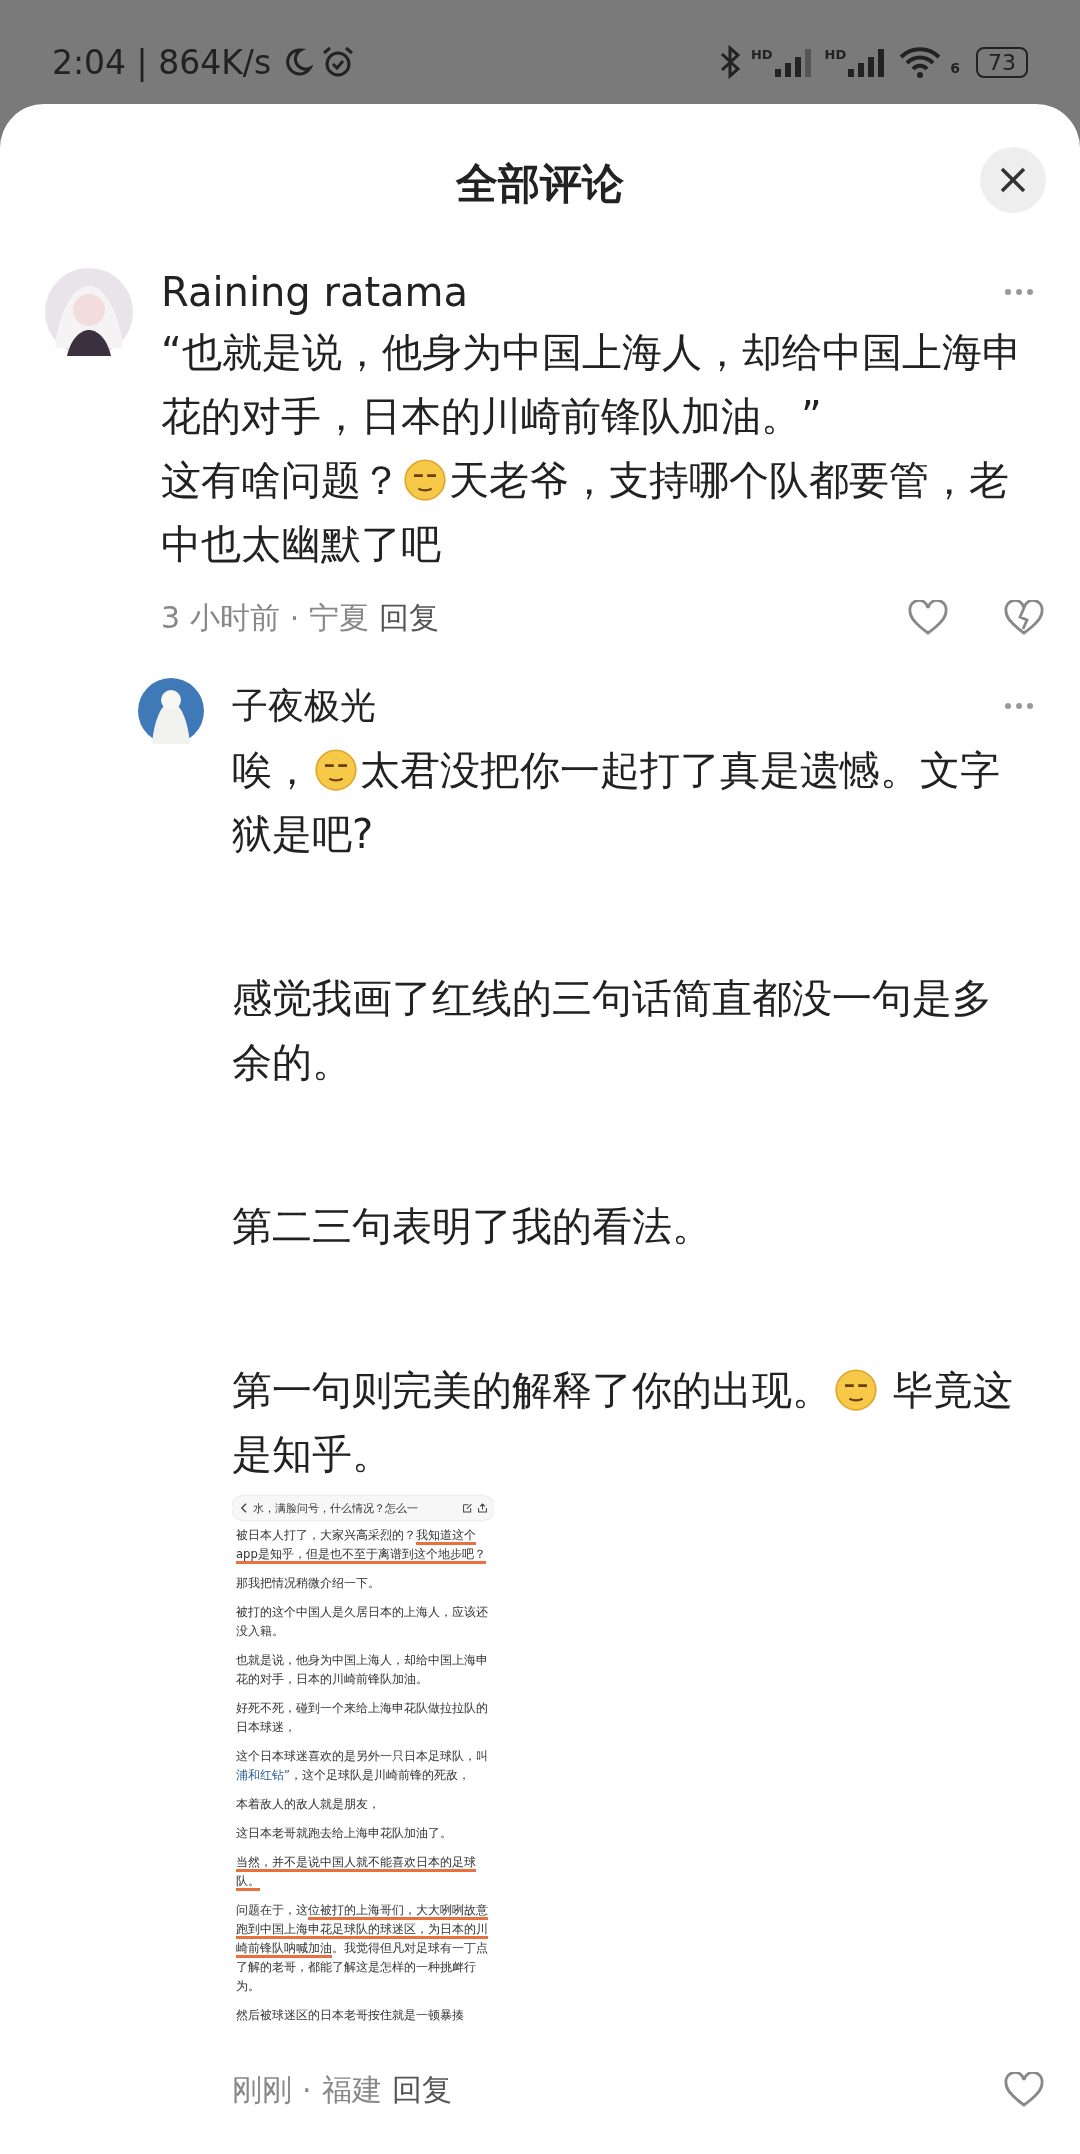  Describe the element at coordinates (592, 384) in the screenshot. I see `comment-text: “也就是说，他身为中国上海人，却给中国上海申花的对手，日本的川崎前锋队加油。”` at that location.